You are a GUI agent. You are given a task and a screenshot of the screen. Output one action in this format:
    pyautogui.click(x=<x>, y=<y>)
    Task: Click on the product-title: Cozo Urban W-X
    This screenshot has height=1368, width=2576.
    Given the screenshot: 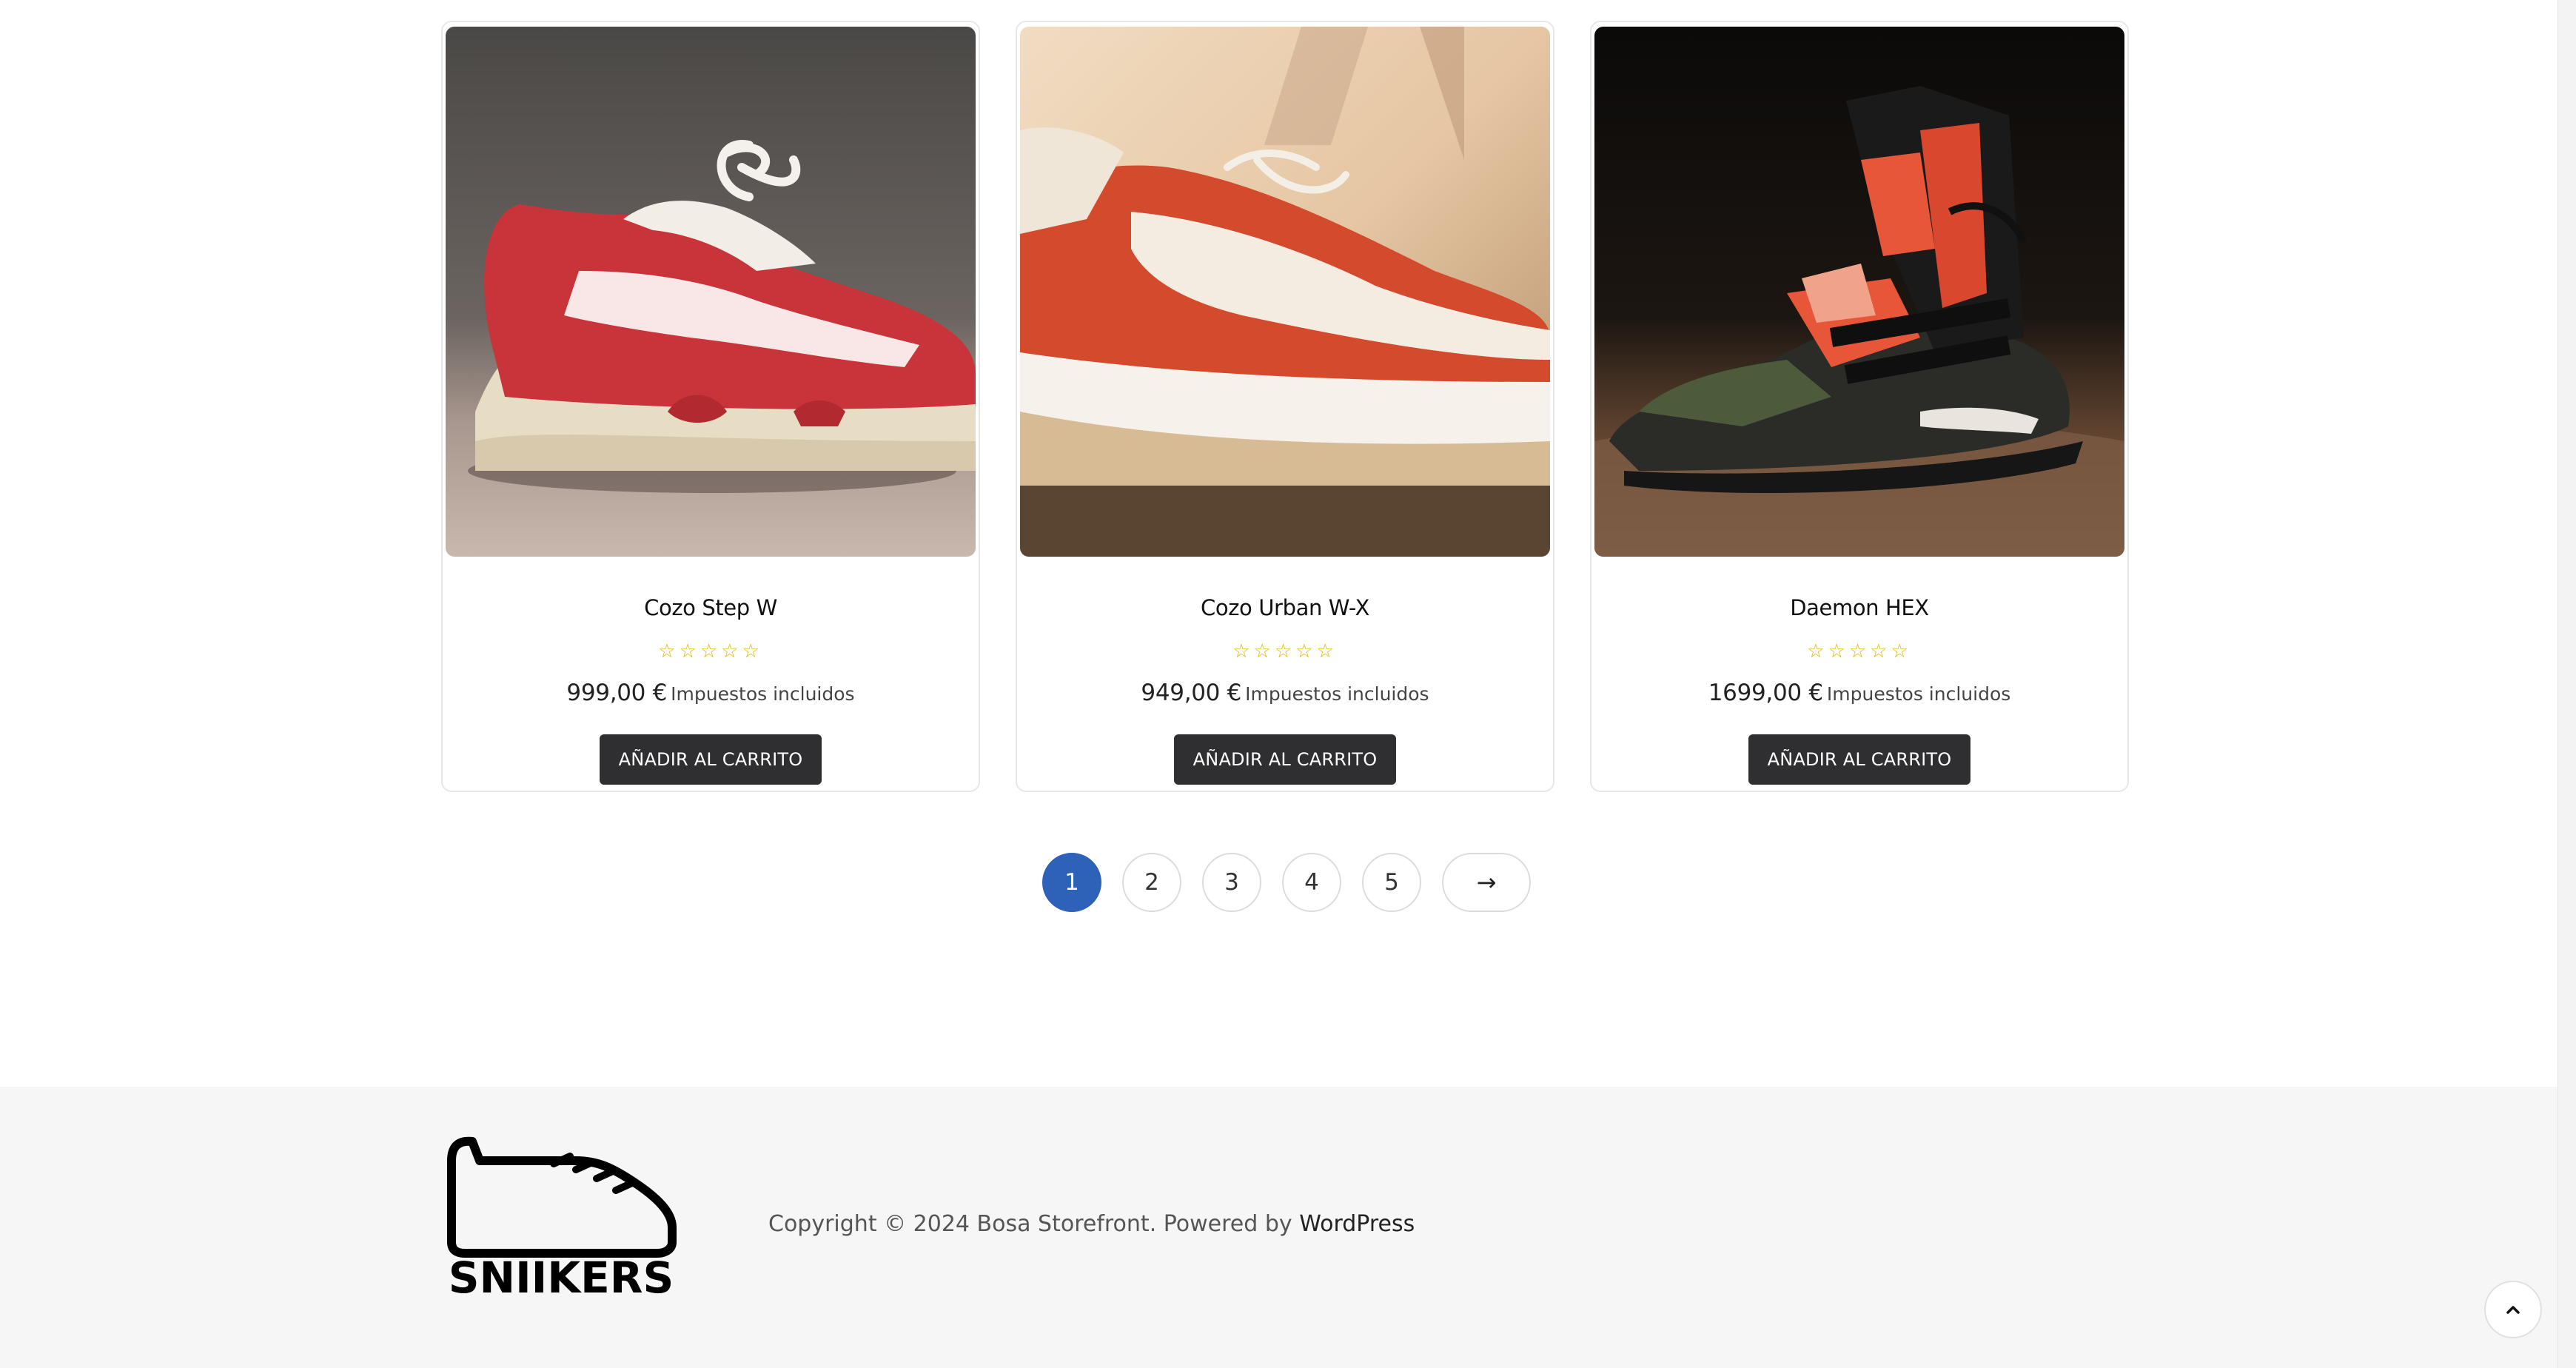 What is the action you would take?
    pyautogui.click(x=1285, y=607)
    